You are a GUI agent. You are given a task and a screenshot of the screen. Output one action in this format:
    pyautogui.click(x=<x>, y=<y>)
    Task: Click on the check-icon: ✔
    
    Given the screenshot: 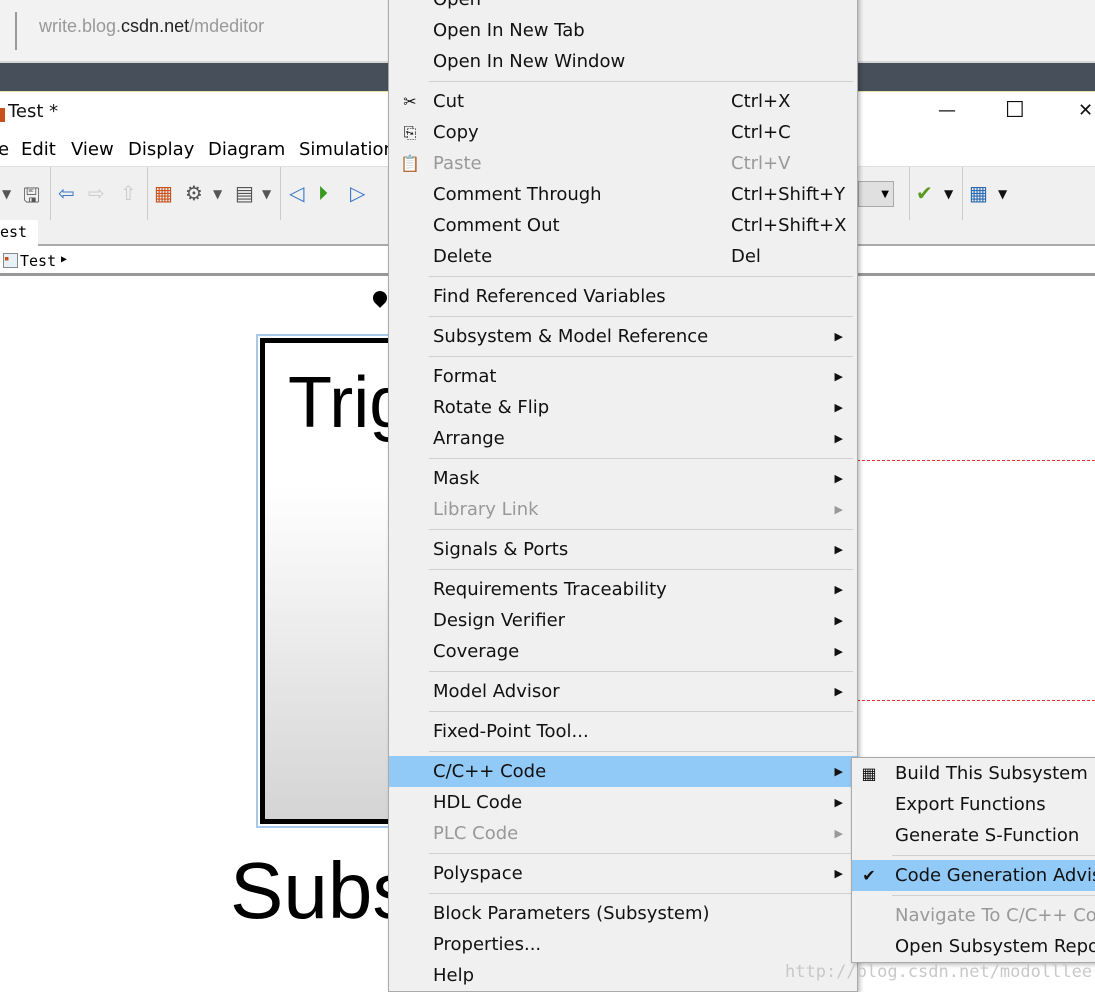 What is the action you would take?
    pyautogui.click(x=924, y=193)
    